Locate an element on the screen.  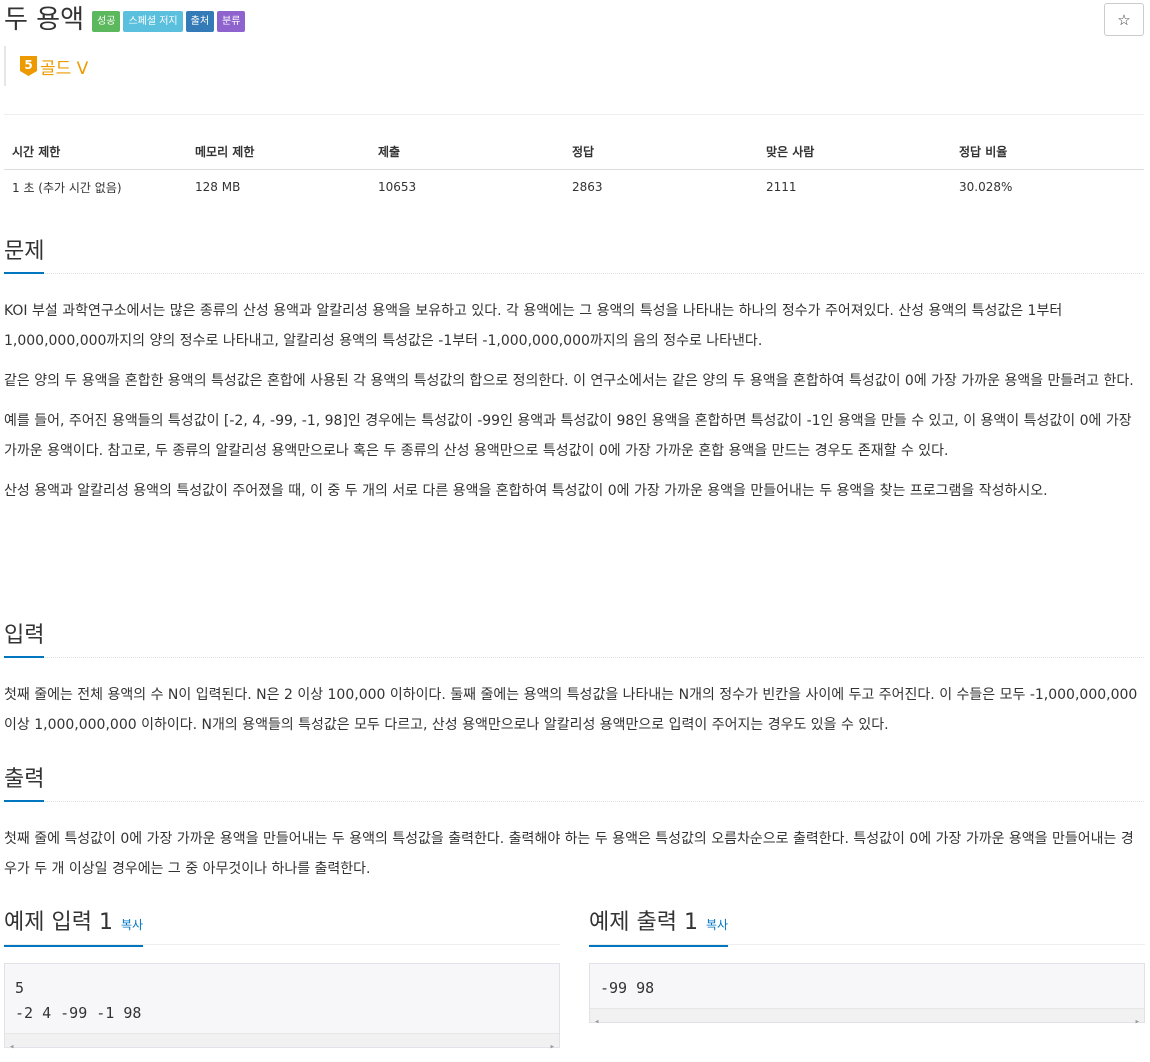
tier-level: 5 is located at coordinates (28, 65).